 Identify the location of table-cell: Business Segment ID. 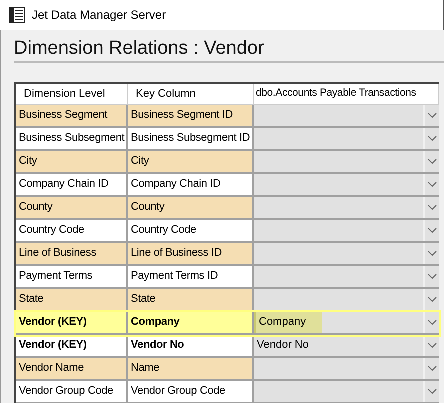
(191, 115).